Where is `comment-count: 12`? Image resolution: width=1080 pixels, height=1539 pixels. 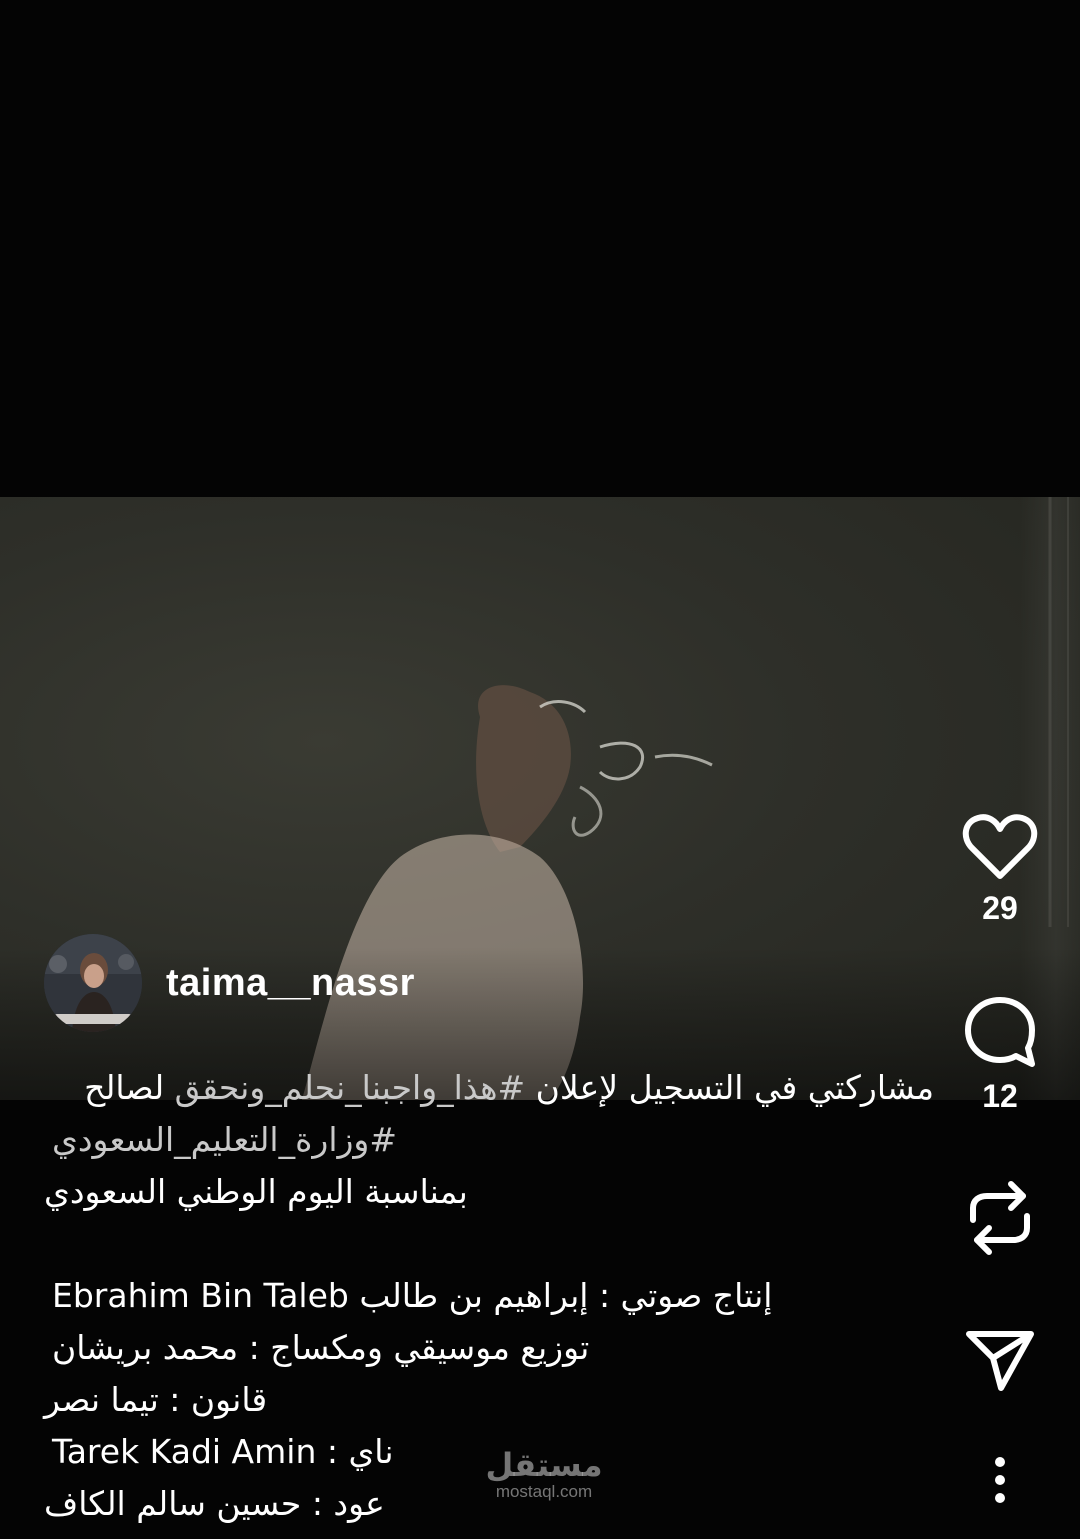
comment-count: 12 is located at coordinates (1000, 1096).